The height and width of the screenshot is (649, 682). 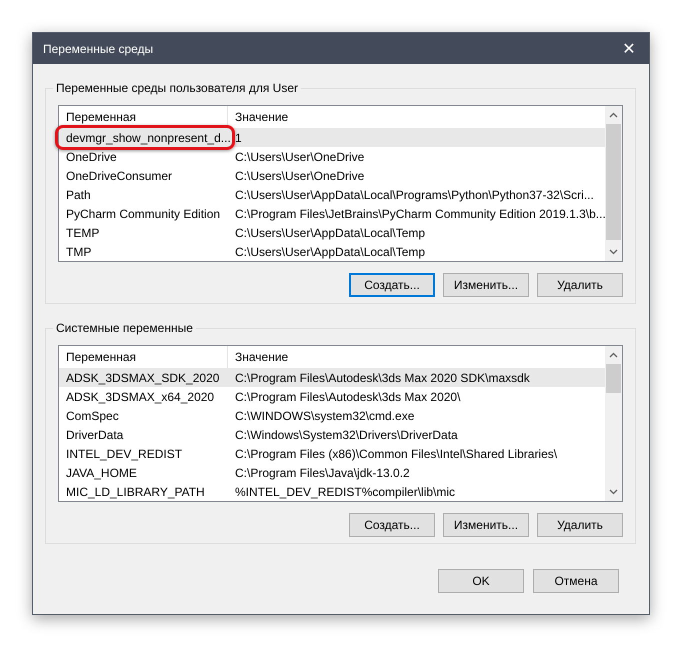 What do you see at coordinates (238, 137) in the screenshot?
I see `list-cell-text: 1` at bounding box center [238, 137].